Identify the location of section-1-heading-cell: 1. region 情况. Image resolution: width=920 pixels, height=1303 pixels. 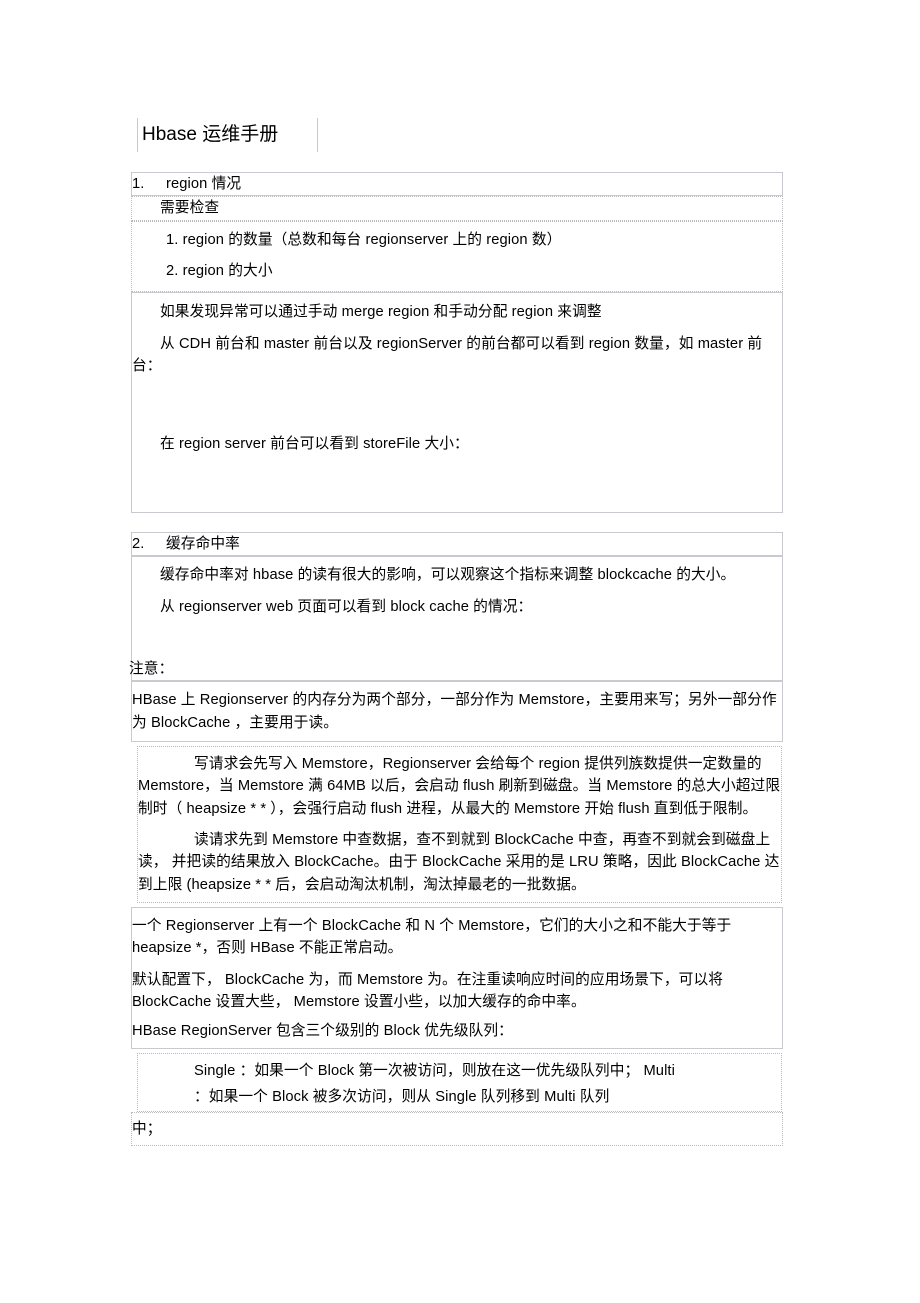
(457, 184).